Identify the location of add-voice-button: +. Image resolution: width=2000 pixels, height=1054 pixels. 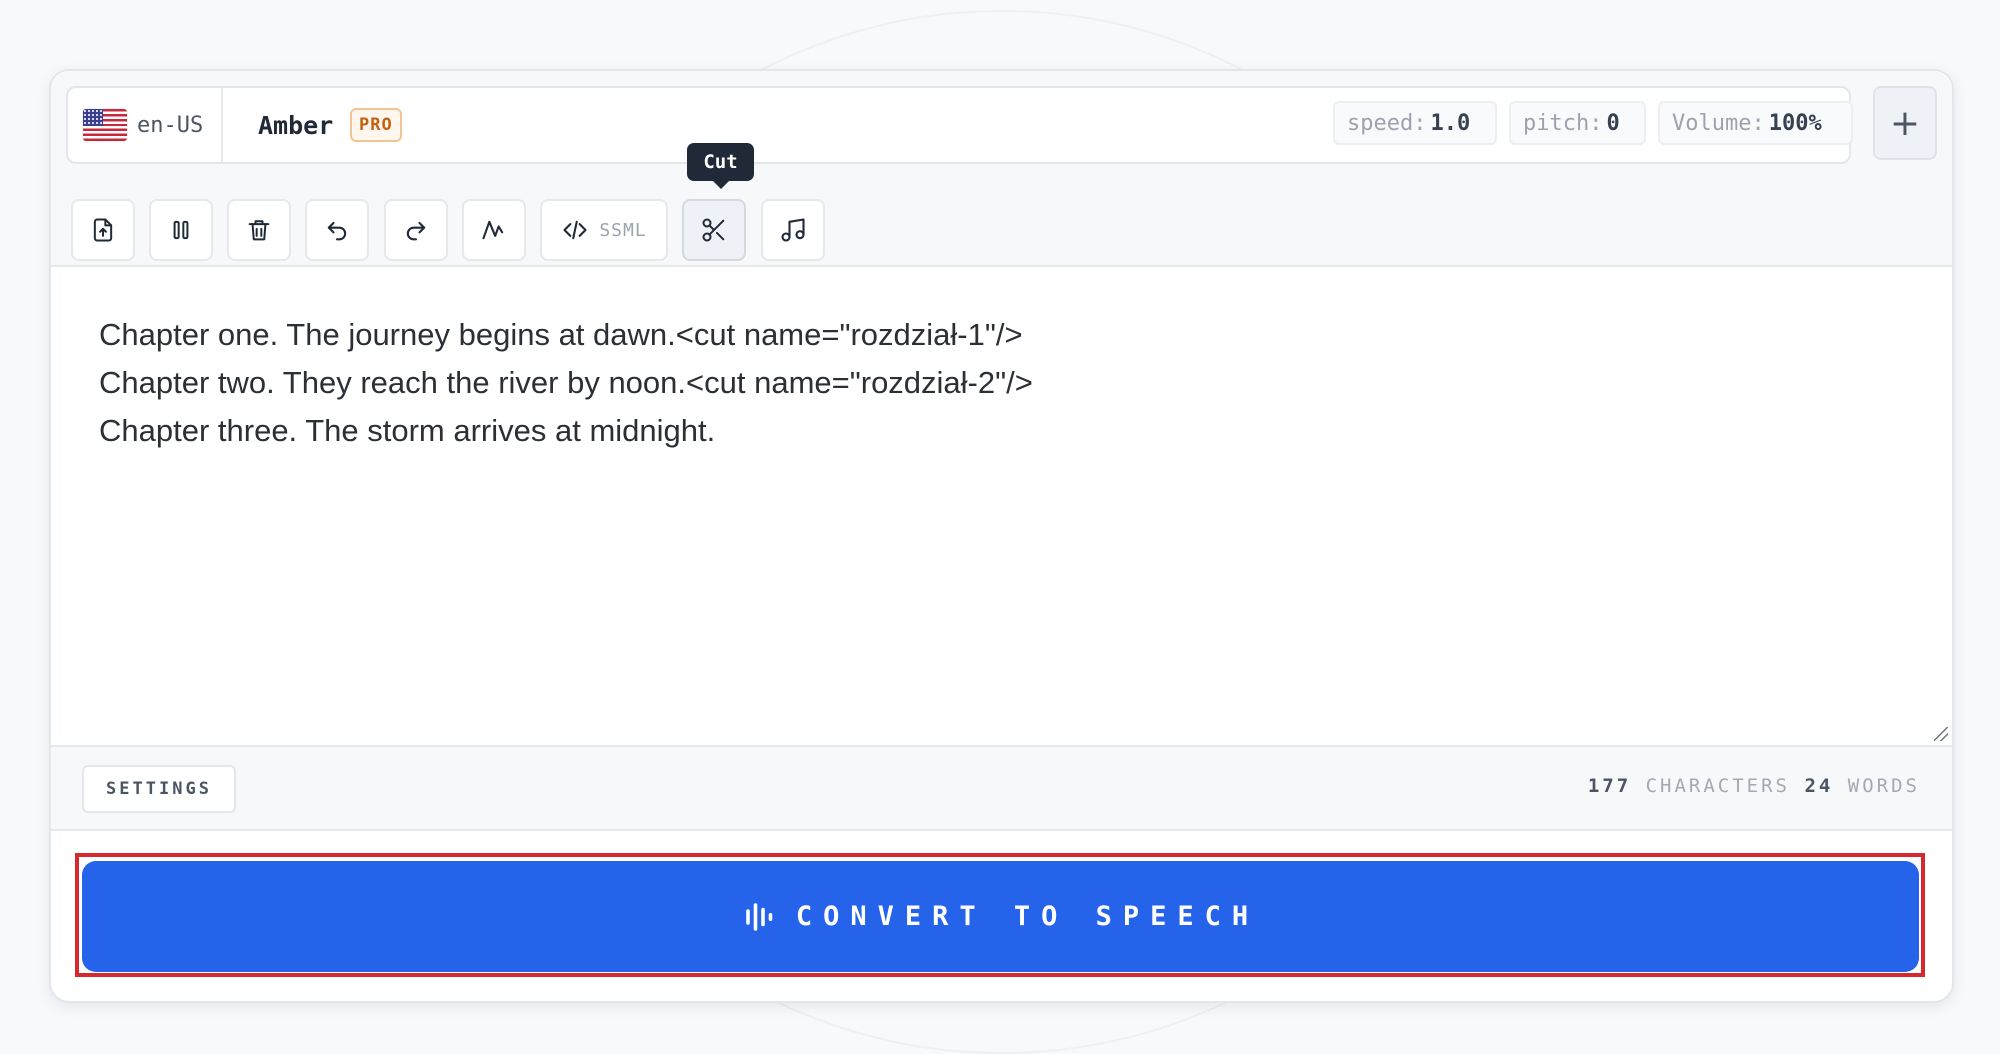
(1905, 123).